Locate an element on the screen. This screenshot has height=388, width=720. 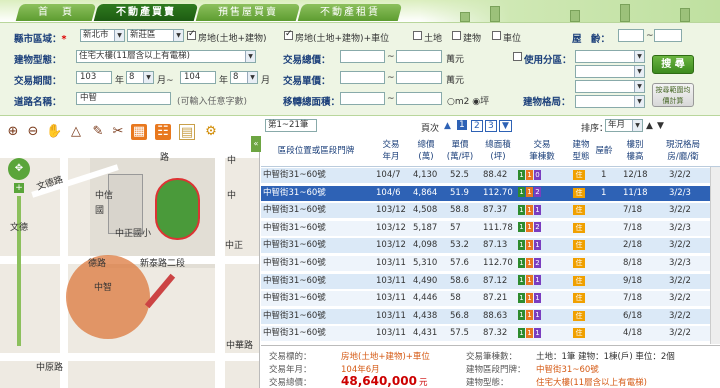
land-building-parking-checkbox is located at coordinates (288, 34).